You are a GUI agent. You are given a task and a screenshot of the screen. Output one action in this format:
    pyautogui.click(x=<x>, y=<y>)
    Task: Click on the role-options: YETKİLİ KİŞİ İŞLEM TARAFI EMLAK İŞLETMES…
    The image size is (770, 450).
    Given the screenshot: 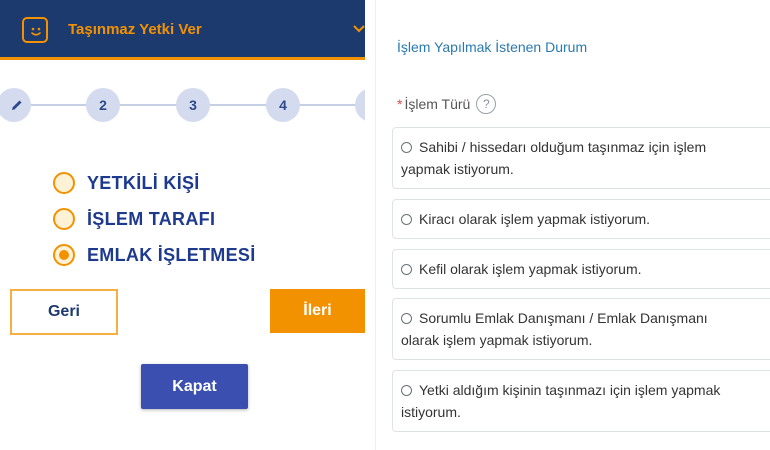 What is the action you would take?
    pyautogui.click(x=154, y=219)
    